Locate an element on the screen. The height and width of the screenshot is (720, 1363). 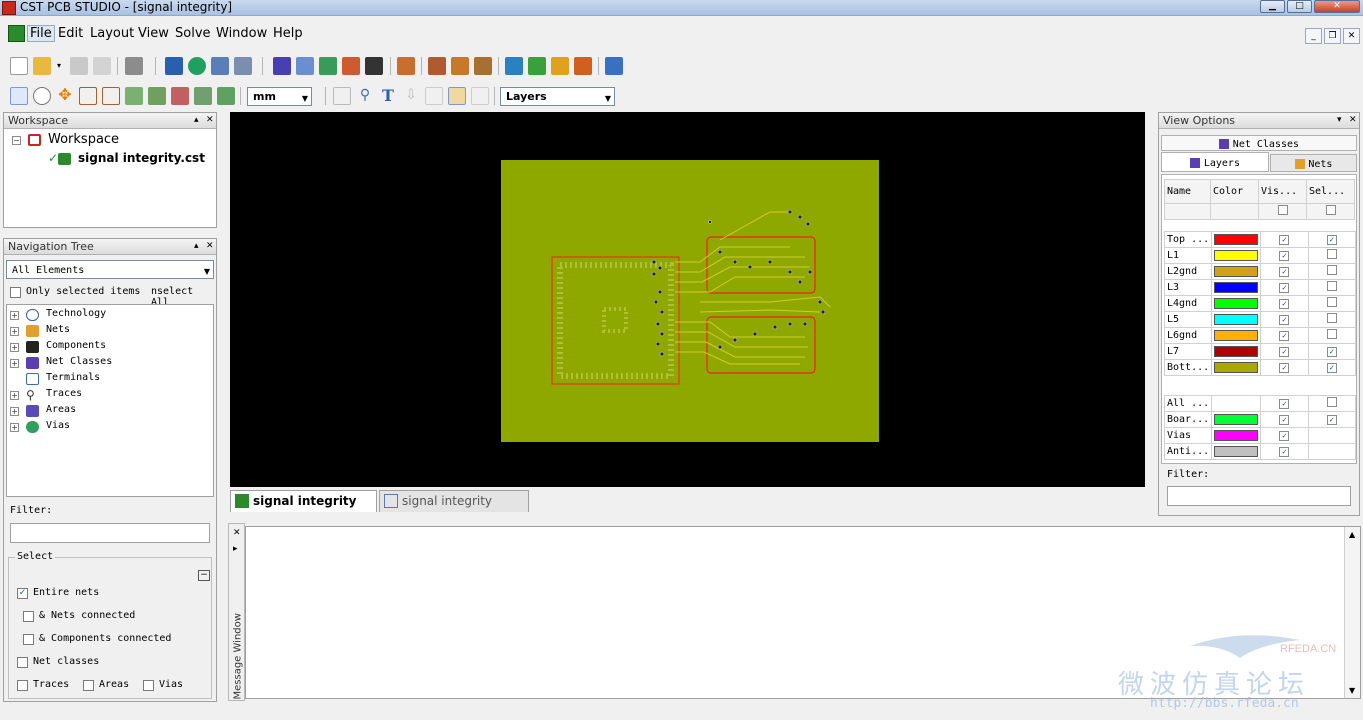
other-layer-row: Vias ✓ is located at coordinates (1260, 435).